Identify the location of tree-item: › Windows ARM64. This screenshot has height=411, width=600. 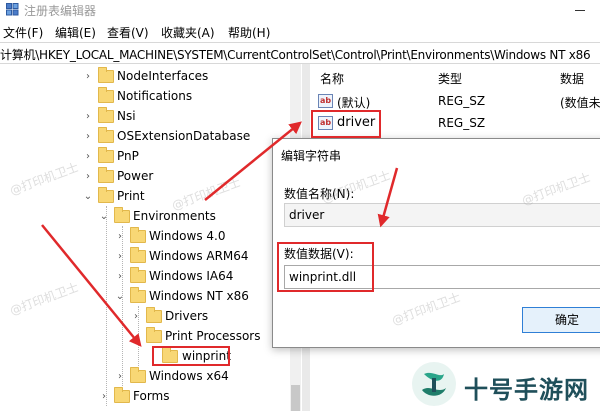
(145, 257).